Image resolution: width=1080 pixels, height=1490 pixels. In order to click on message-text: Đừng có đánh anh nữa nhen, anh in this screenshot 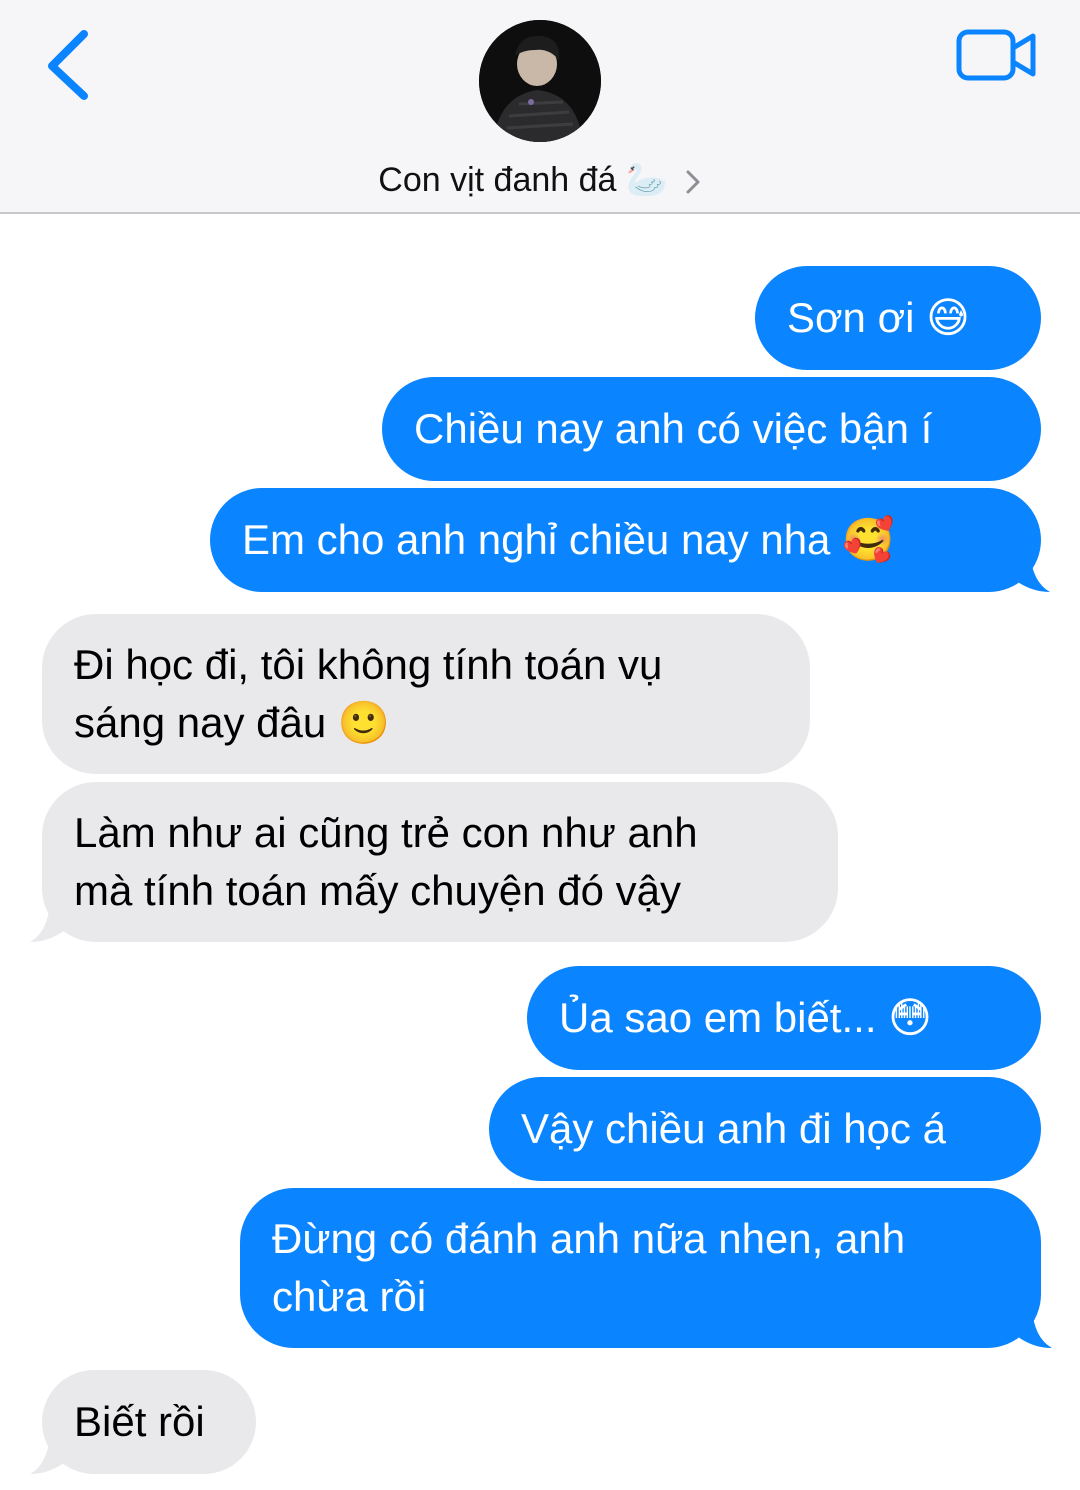, I will do `click(589, 1238)`.